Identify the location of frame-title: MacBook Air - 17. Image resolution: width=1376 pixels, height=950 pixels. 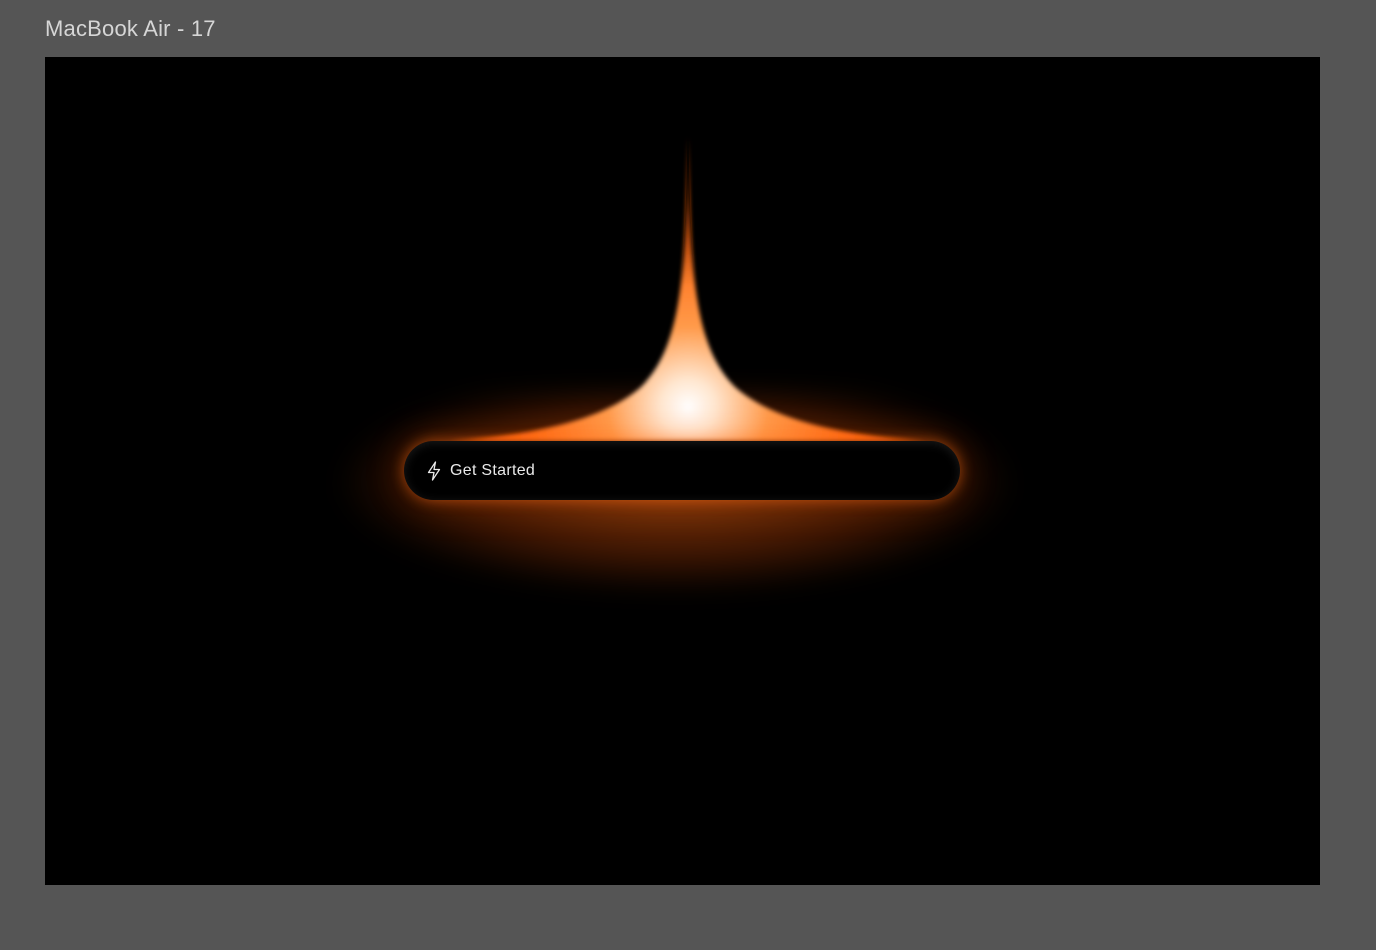
(130, 28).